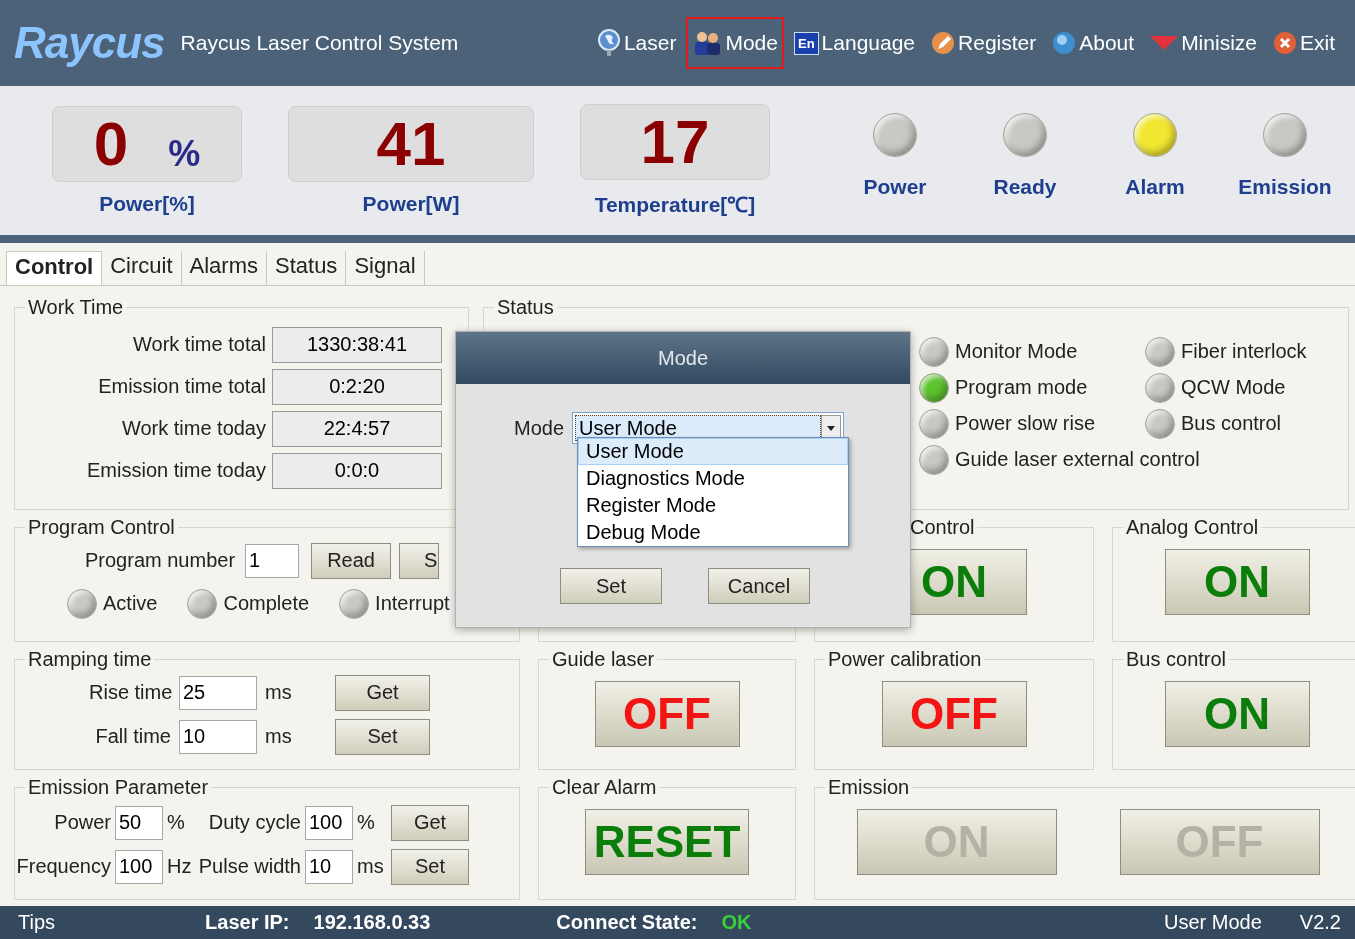 The image size is (1355, 939). Describe the element at coordinates (713, 451) in the screenshot. I see `dropdown-option: User Mode` at that location.